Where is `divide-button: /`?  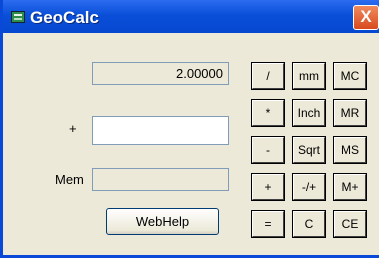 divide-button: / is located at coordinates (268, 76).